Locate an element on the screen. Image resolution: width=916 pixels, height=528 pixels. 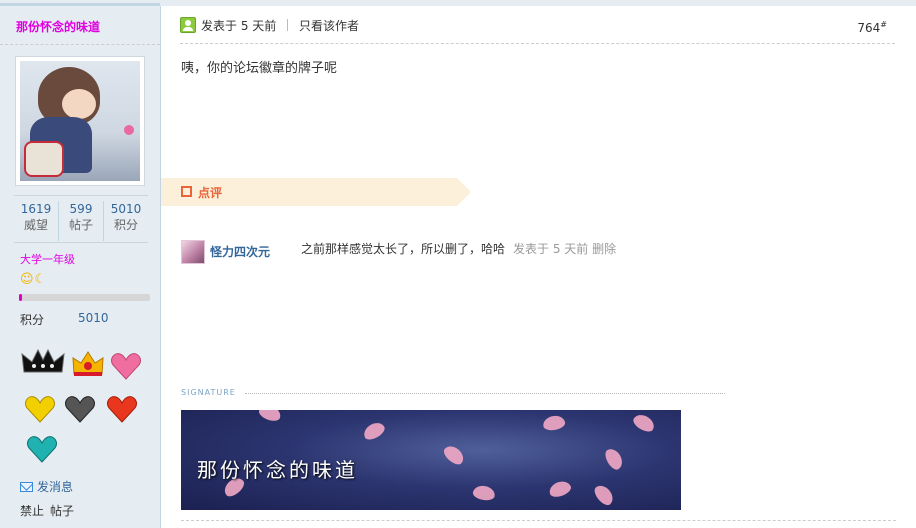
stat-points: 5010 积分 is located at coordinates (126, 221).